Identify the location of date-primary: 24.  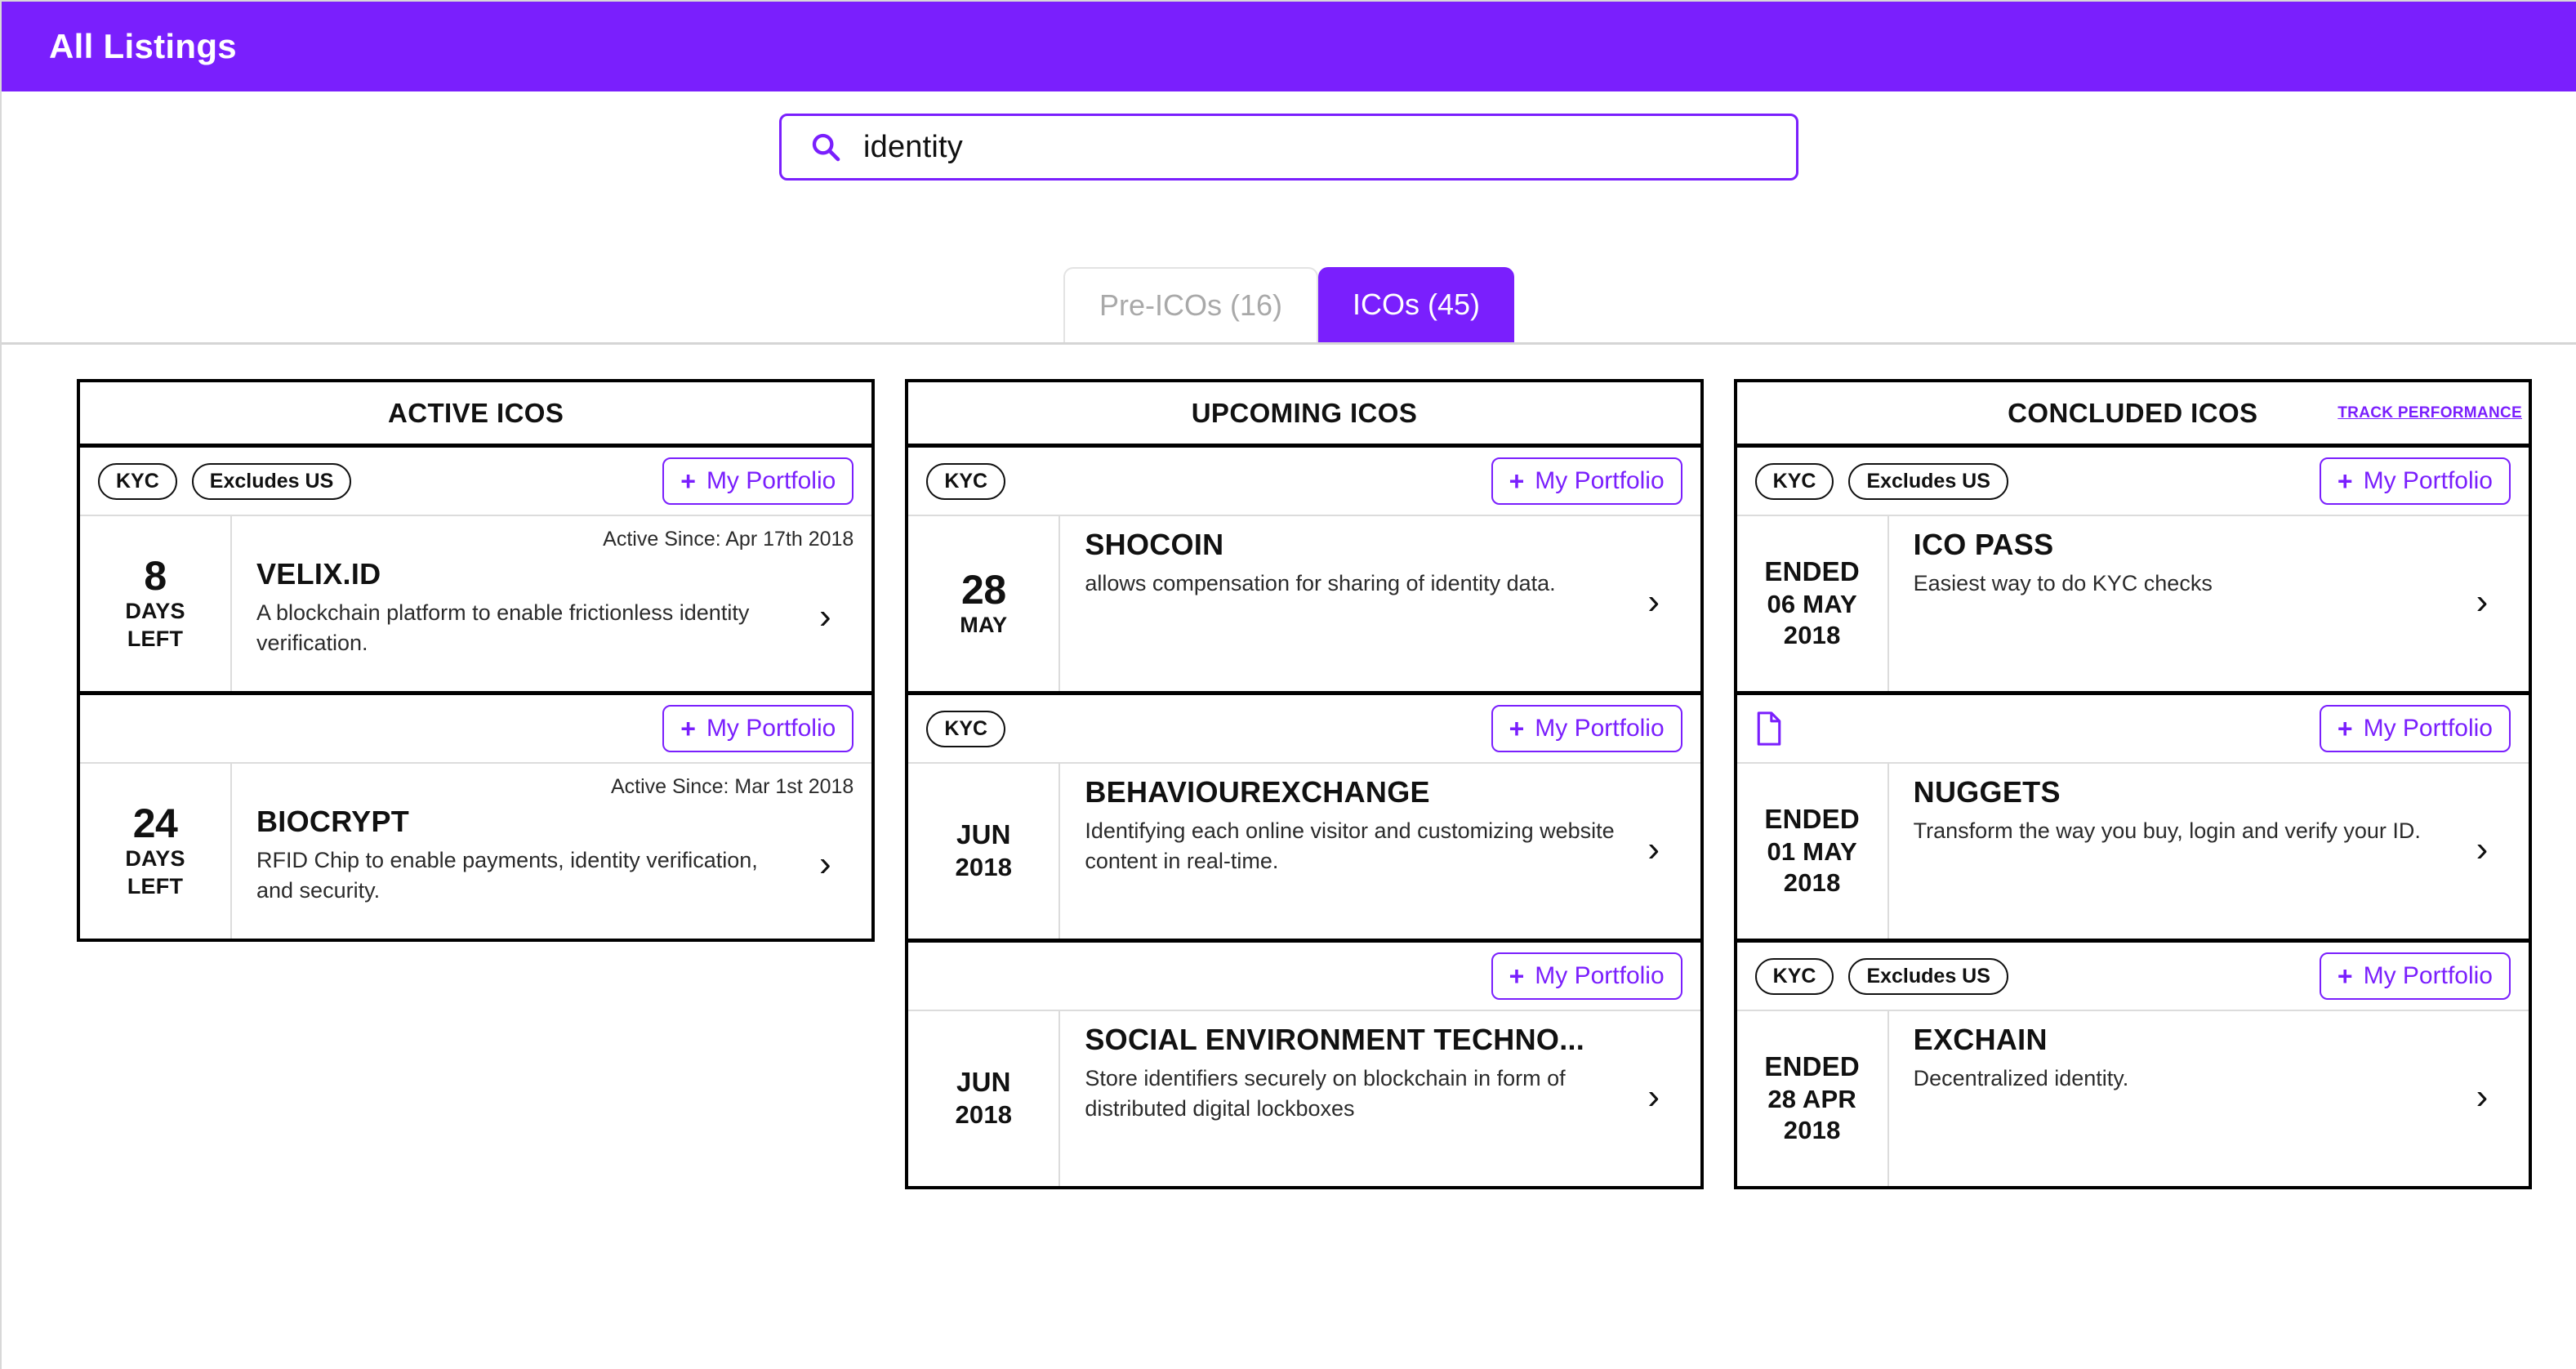
(155, 823).